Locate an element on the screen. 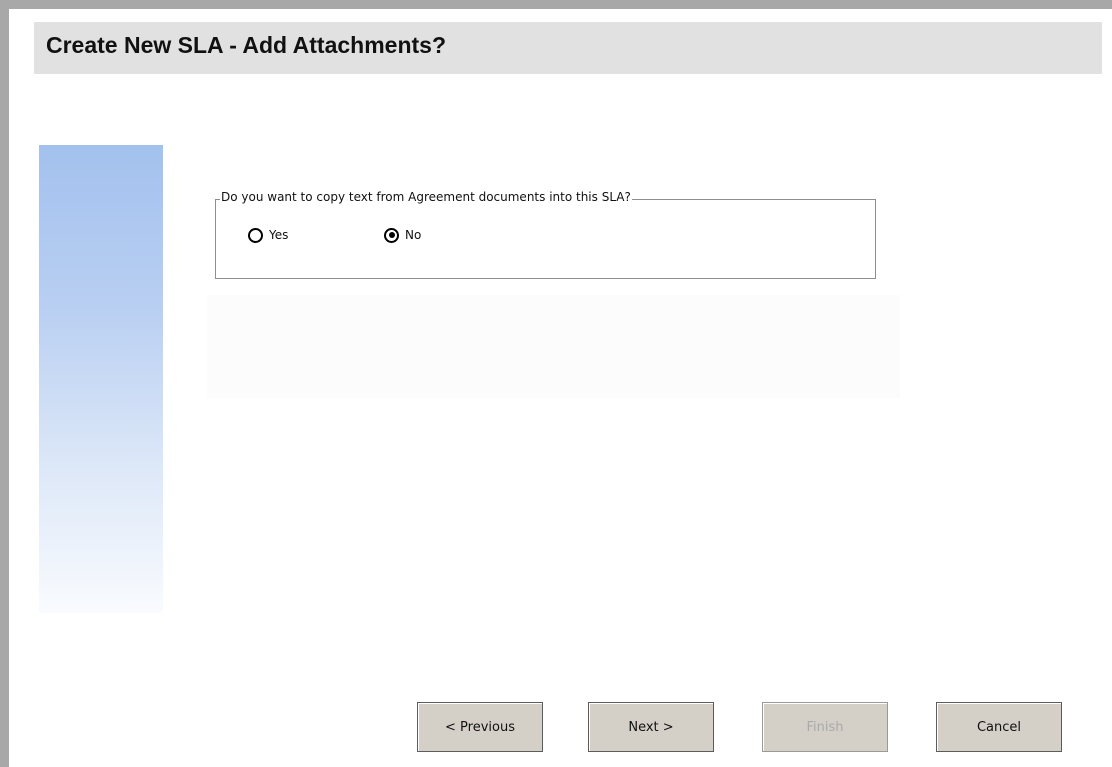 This screenshot has width=1112, height=767. window-top-border is located at coordinates (556, 4).